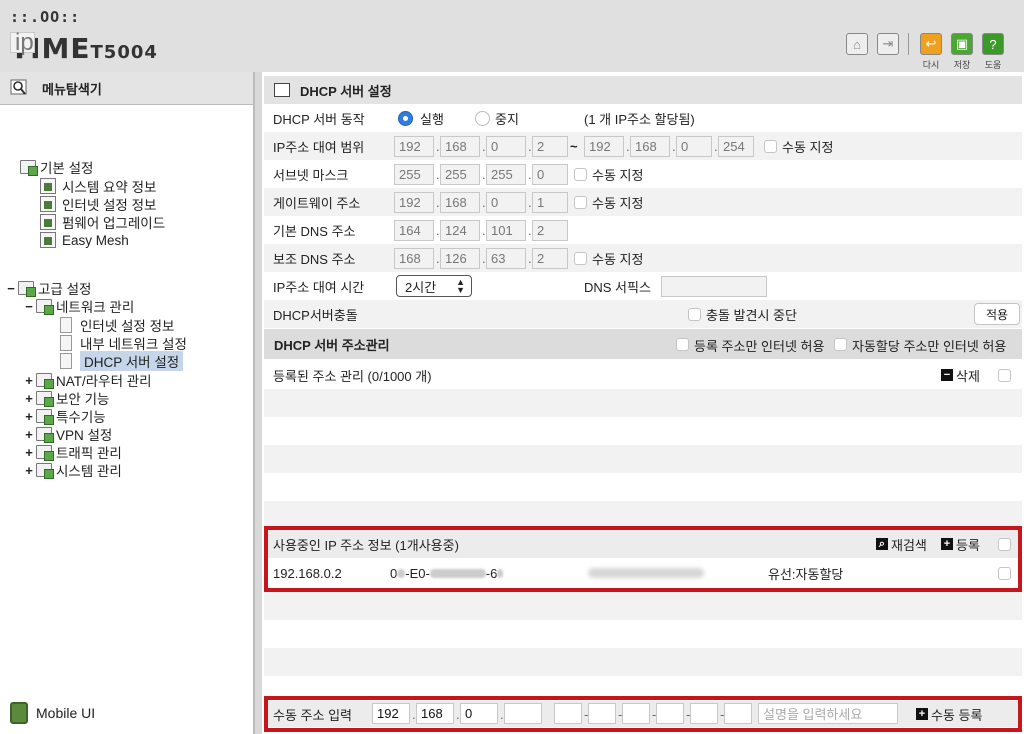 The width and height of the screenshot is (1024, 734). I want to click on radio-stop-label: 중지, so click(507, 119).